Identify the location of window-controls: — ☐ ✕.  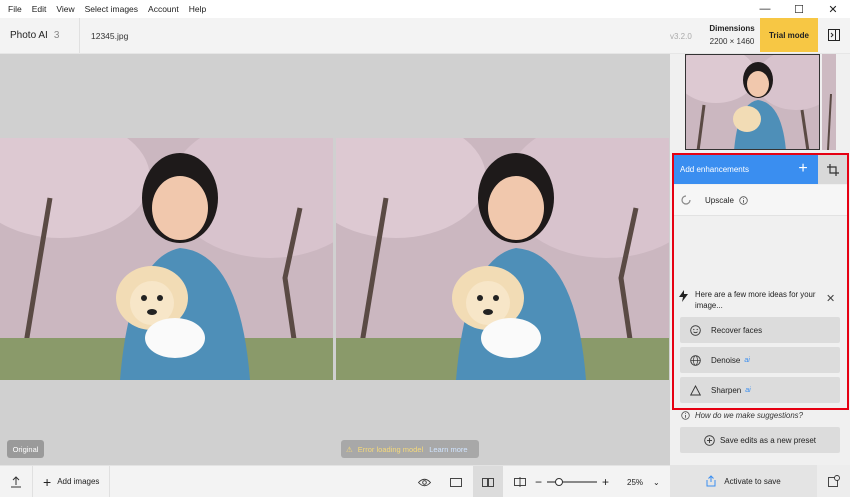
(799, 9).